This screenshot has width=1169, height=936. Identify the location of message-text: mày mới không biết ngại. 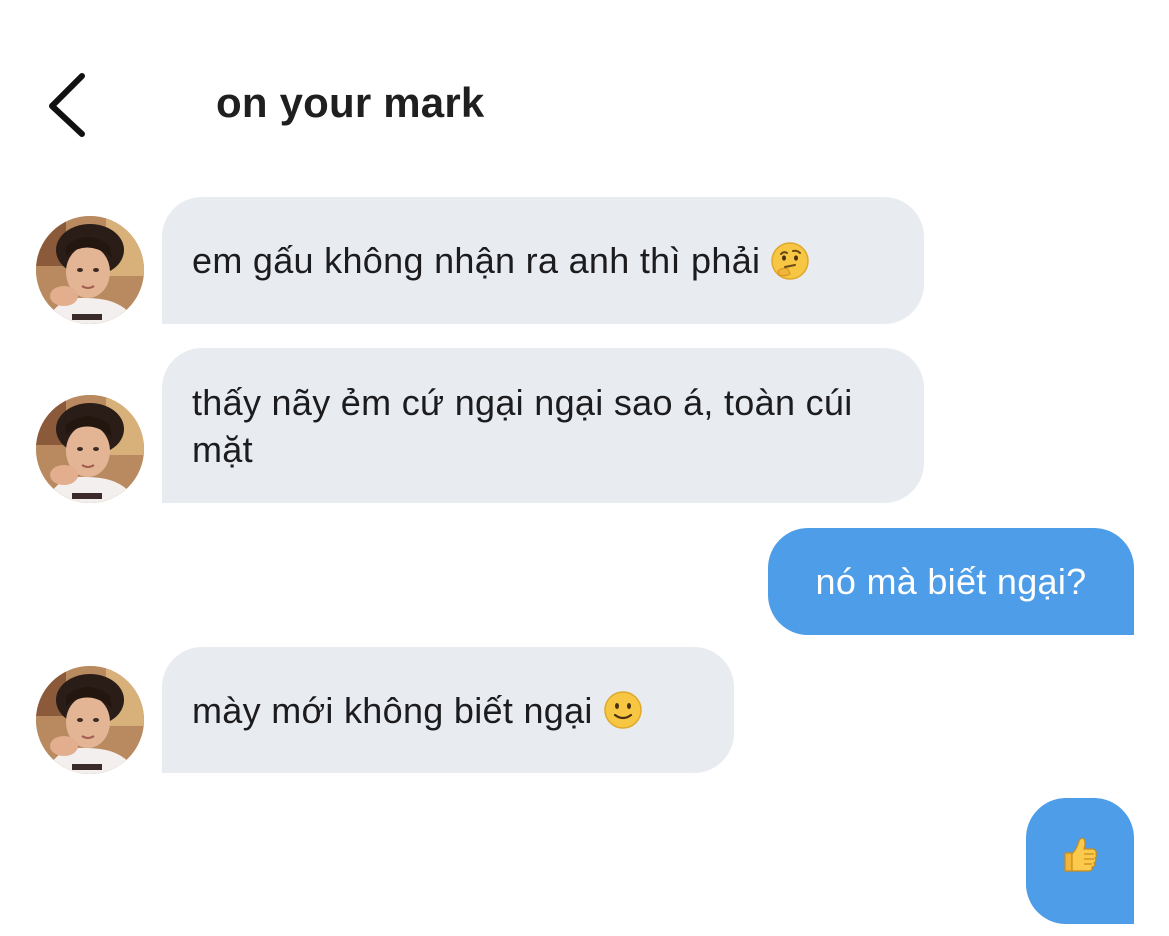
(392, 710).